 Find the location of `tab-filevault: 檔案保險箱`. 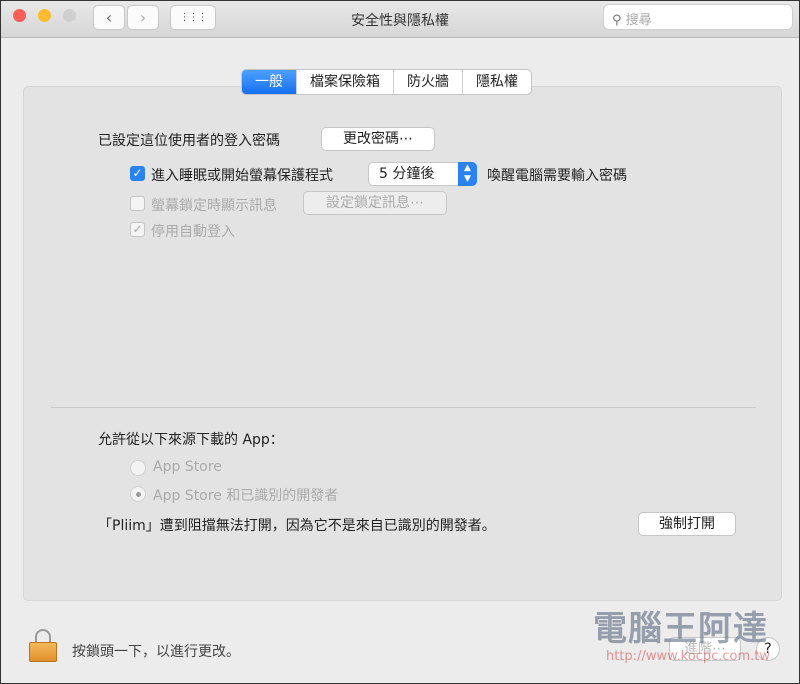

tab-filevault: 檔案保險箱 is located at coordinates (345, 82).